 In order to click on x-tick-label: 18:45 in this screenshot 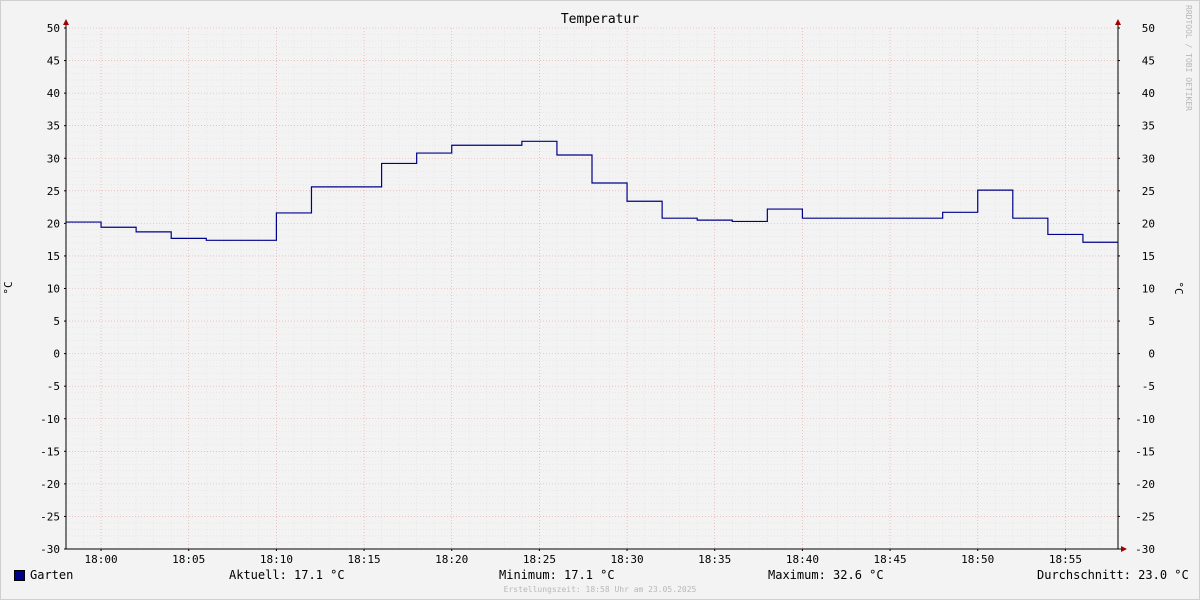, I will do `click(890, 559)`.